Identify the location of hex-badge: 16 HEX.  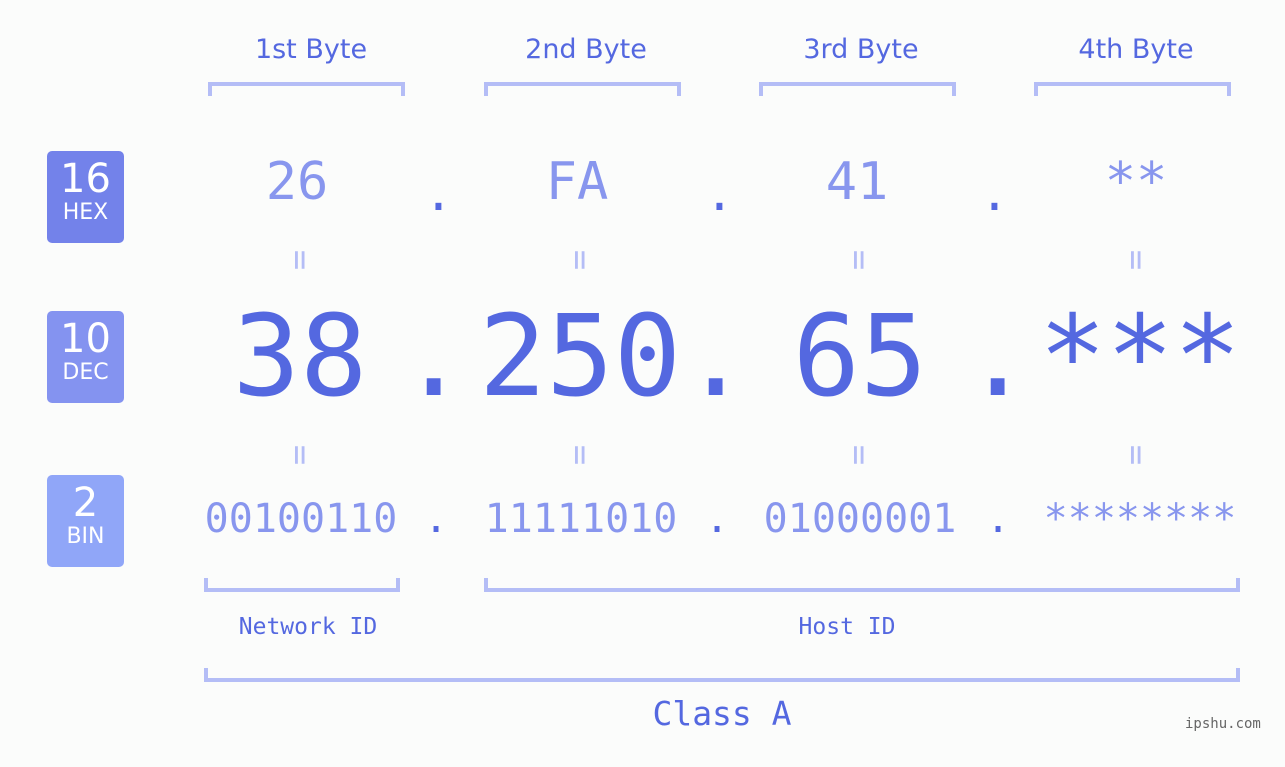
(85, 197).